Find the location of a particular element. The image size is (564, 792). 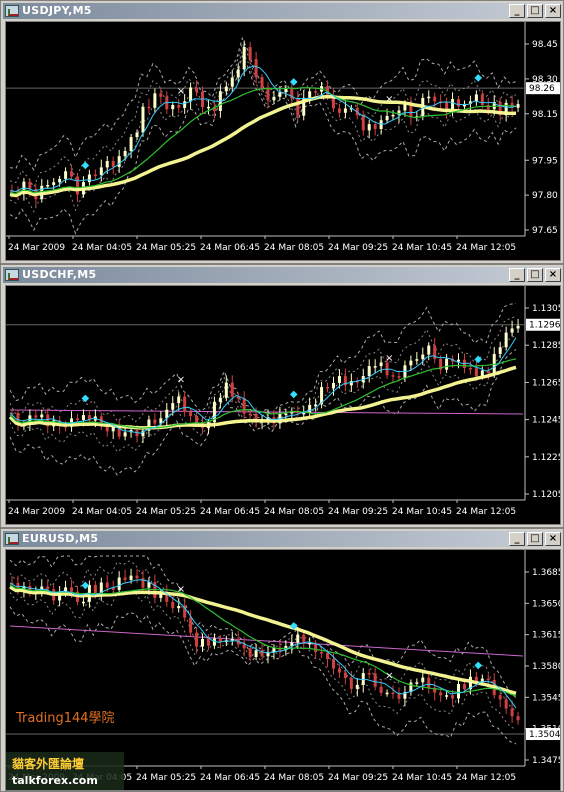

price-tick-label: 98.15 is located at coordinates (545, 115).